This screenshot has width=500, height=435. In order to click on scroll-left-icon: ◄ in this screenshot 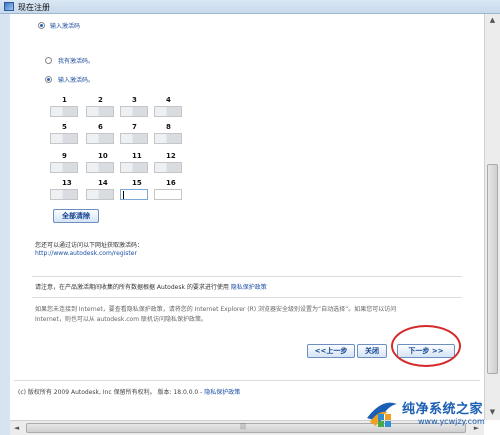, I will do `click(16, 428)`.